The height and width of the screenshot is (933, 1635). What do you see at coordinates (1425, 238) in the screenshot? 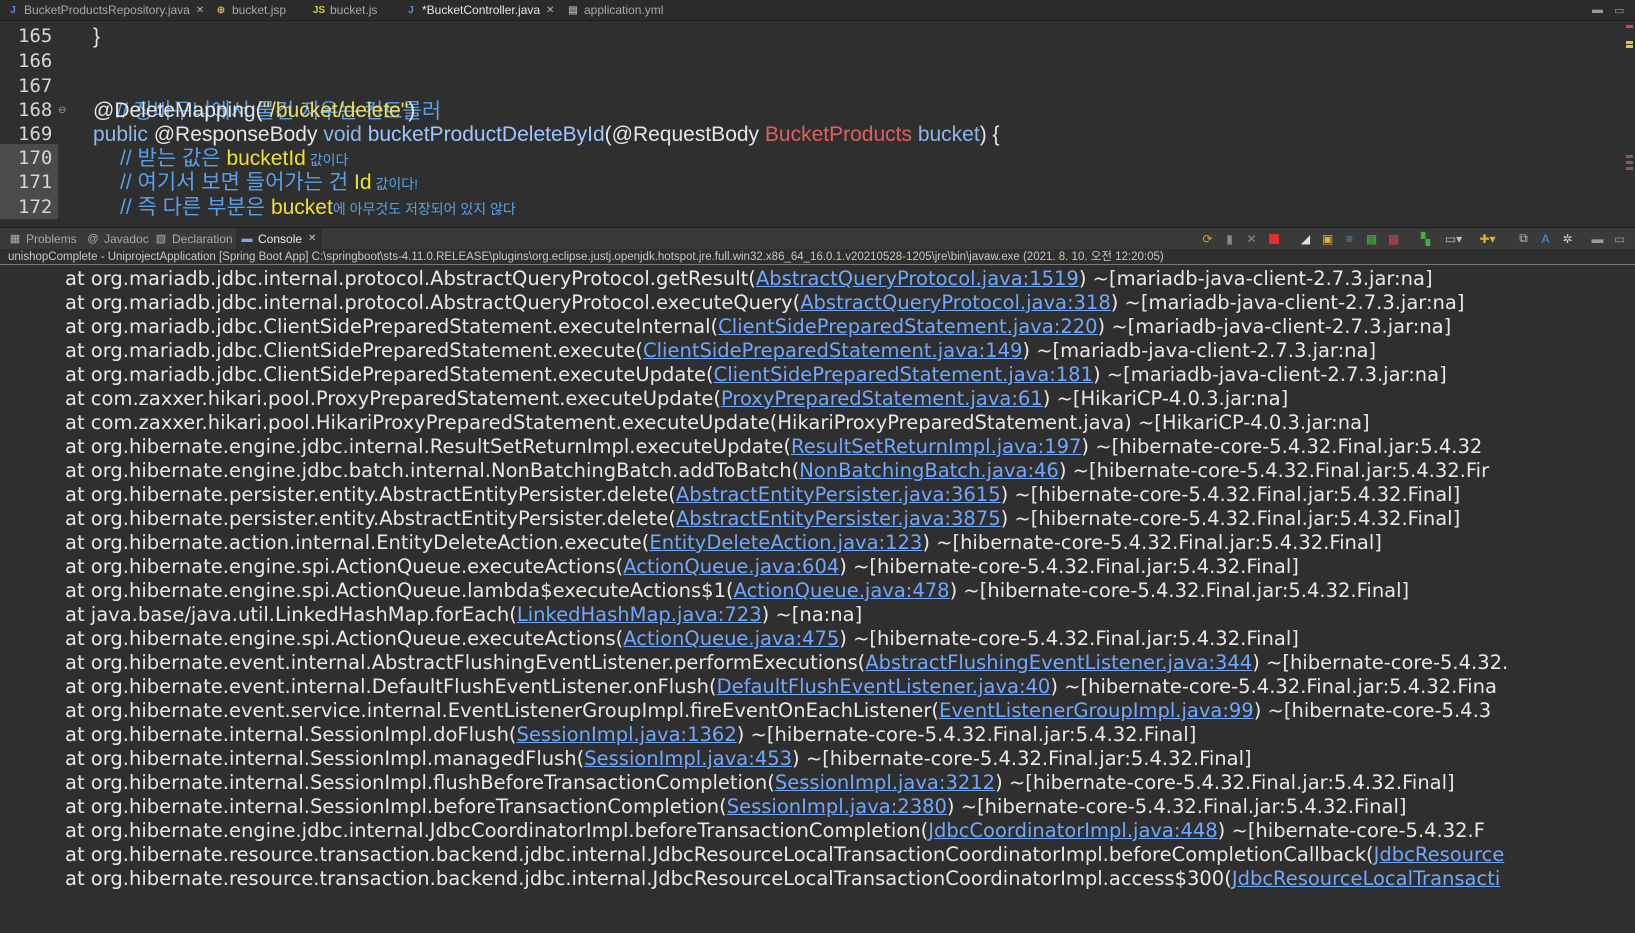
I see `pin-console-icon: ▚` at bounding box center [1425, 238].